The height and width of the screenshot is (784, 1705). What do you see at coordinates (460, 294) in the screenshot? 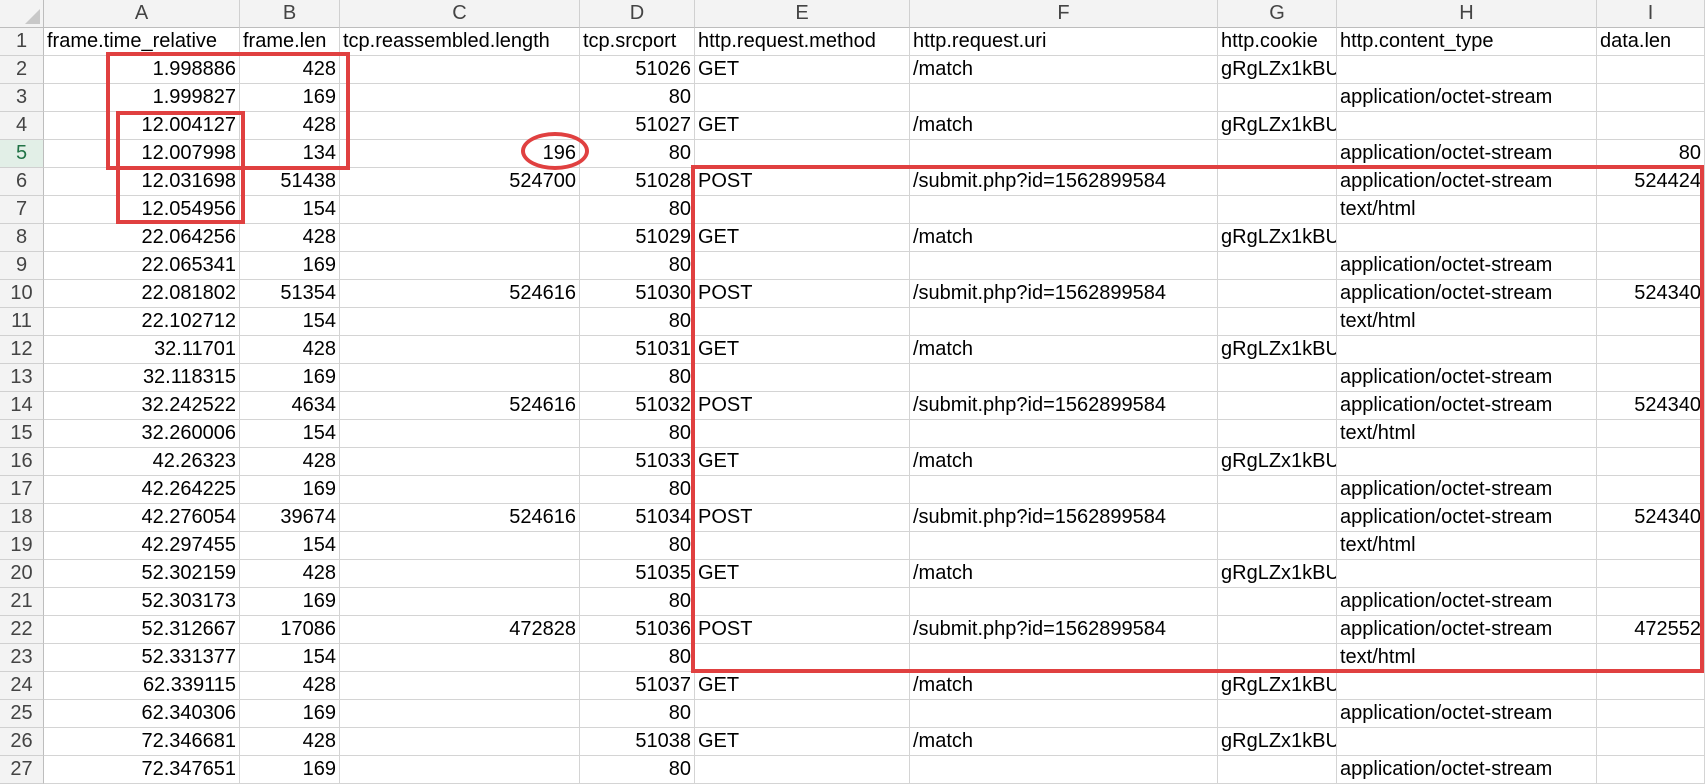
I see `table-cell: 524616` at bounding box center [460, 294].